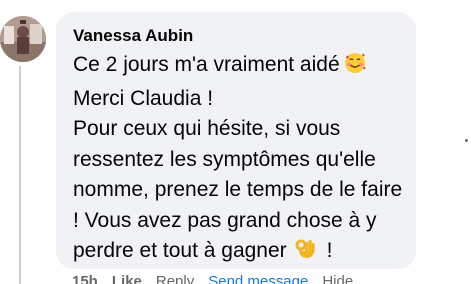 The image size is (471, 284). I want to click on comment-author: Vanessa Aubin, so click(236, 36).